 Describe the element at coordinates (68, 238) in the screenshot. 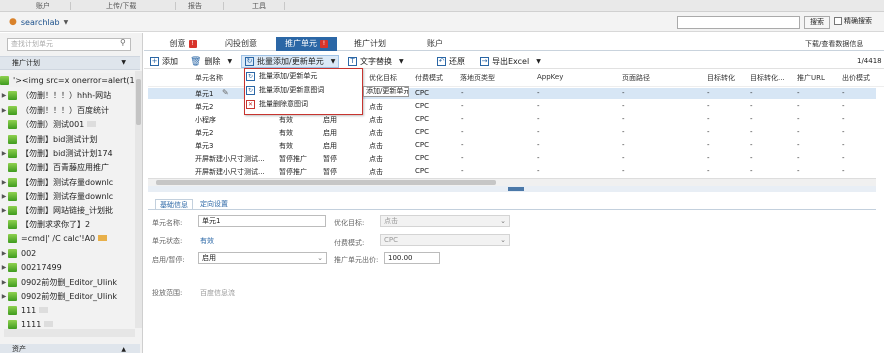

I see `sidebar-item: =cmd|' /C calc'!A0` at that location.